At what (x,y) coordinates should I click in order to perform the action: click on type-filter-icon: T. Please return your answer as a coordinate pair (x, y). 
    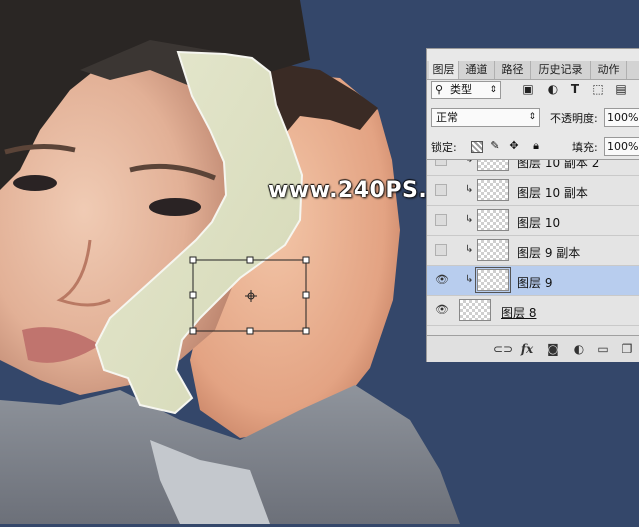
    Looking at the image, I should click on (575, 89).